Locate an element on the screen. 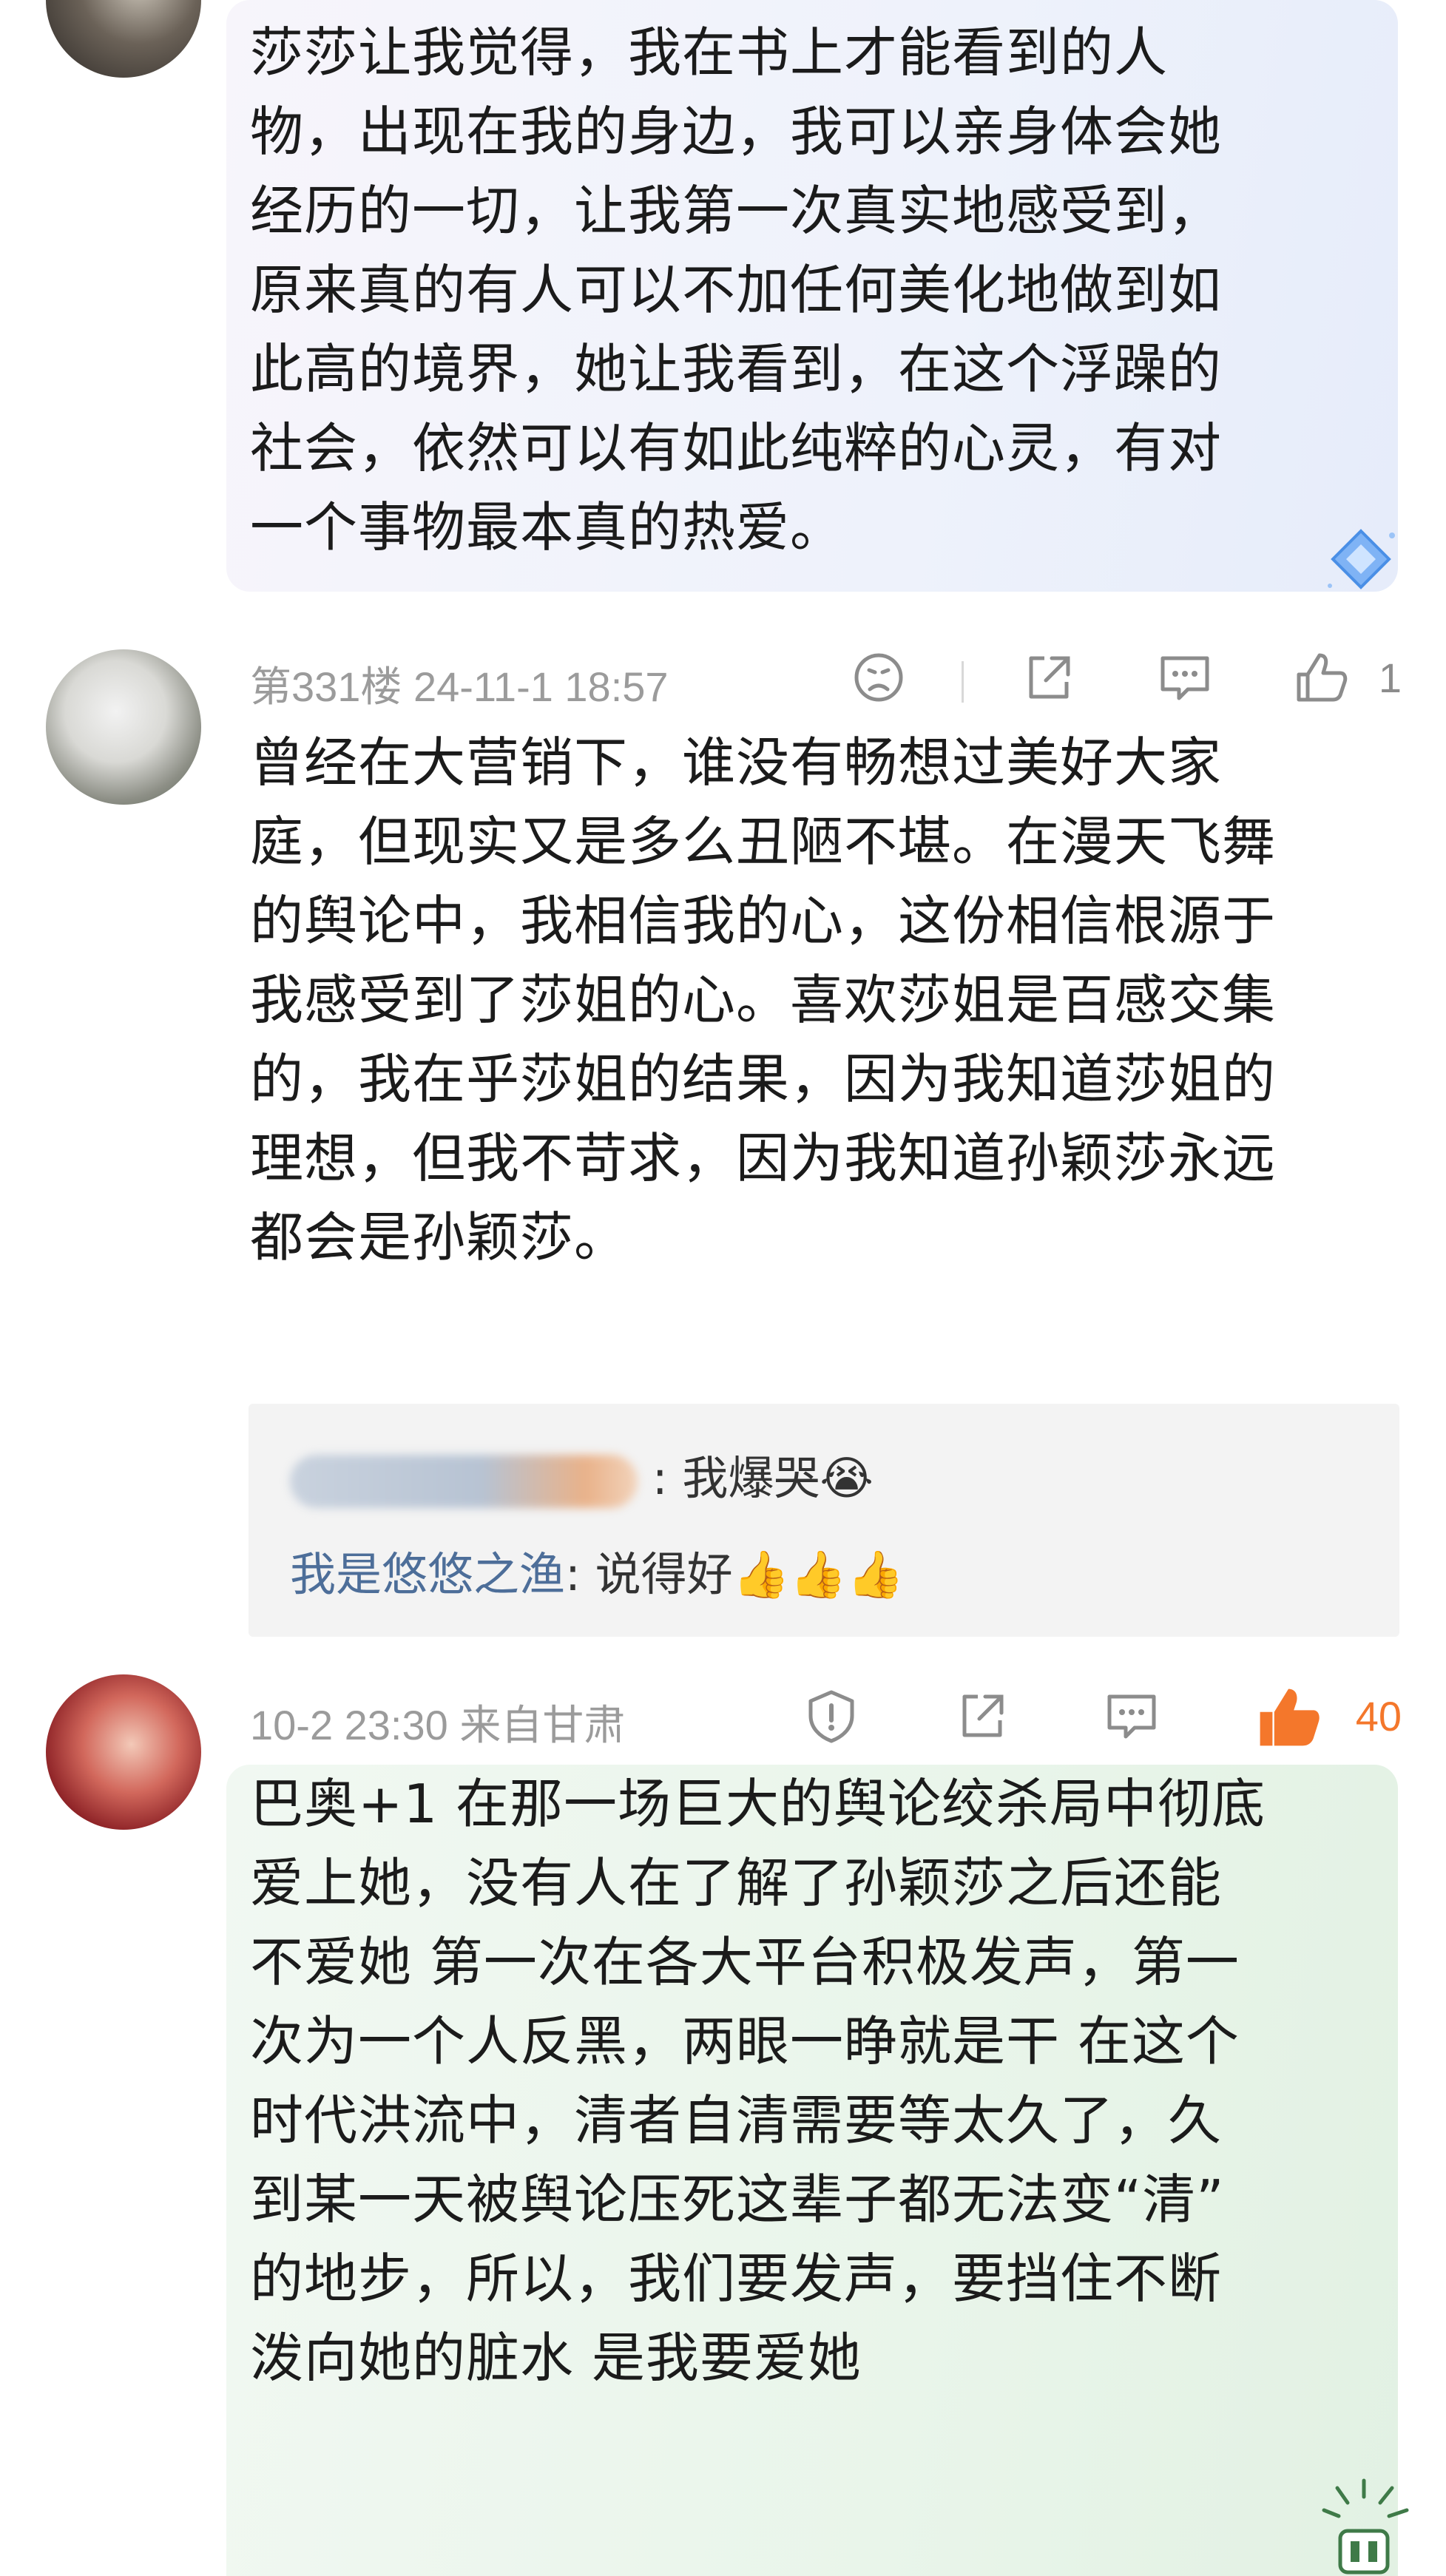 The height and width of the screenshot is (2576, 1446). decorative-sticker-icon is located at coordinates (1365, 2526).